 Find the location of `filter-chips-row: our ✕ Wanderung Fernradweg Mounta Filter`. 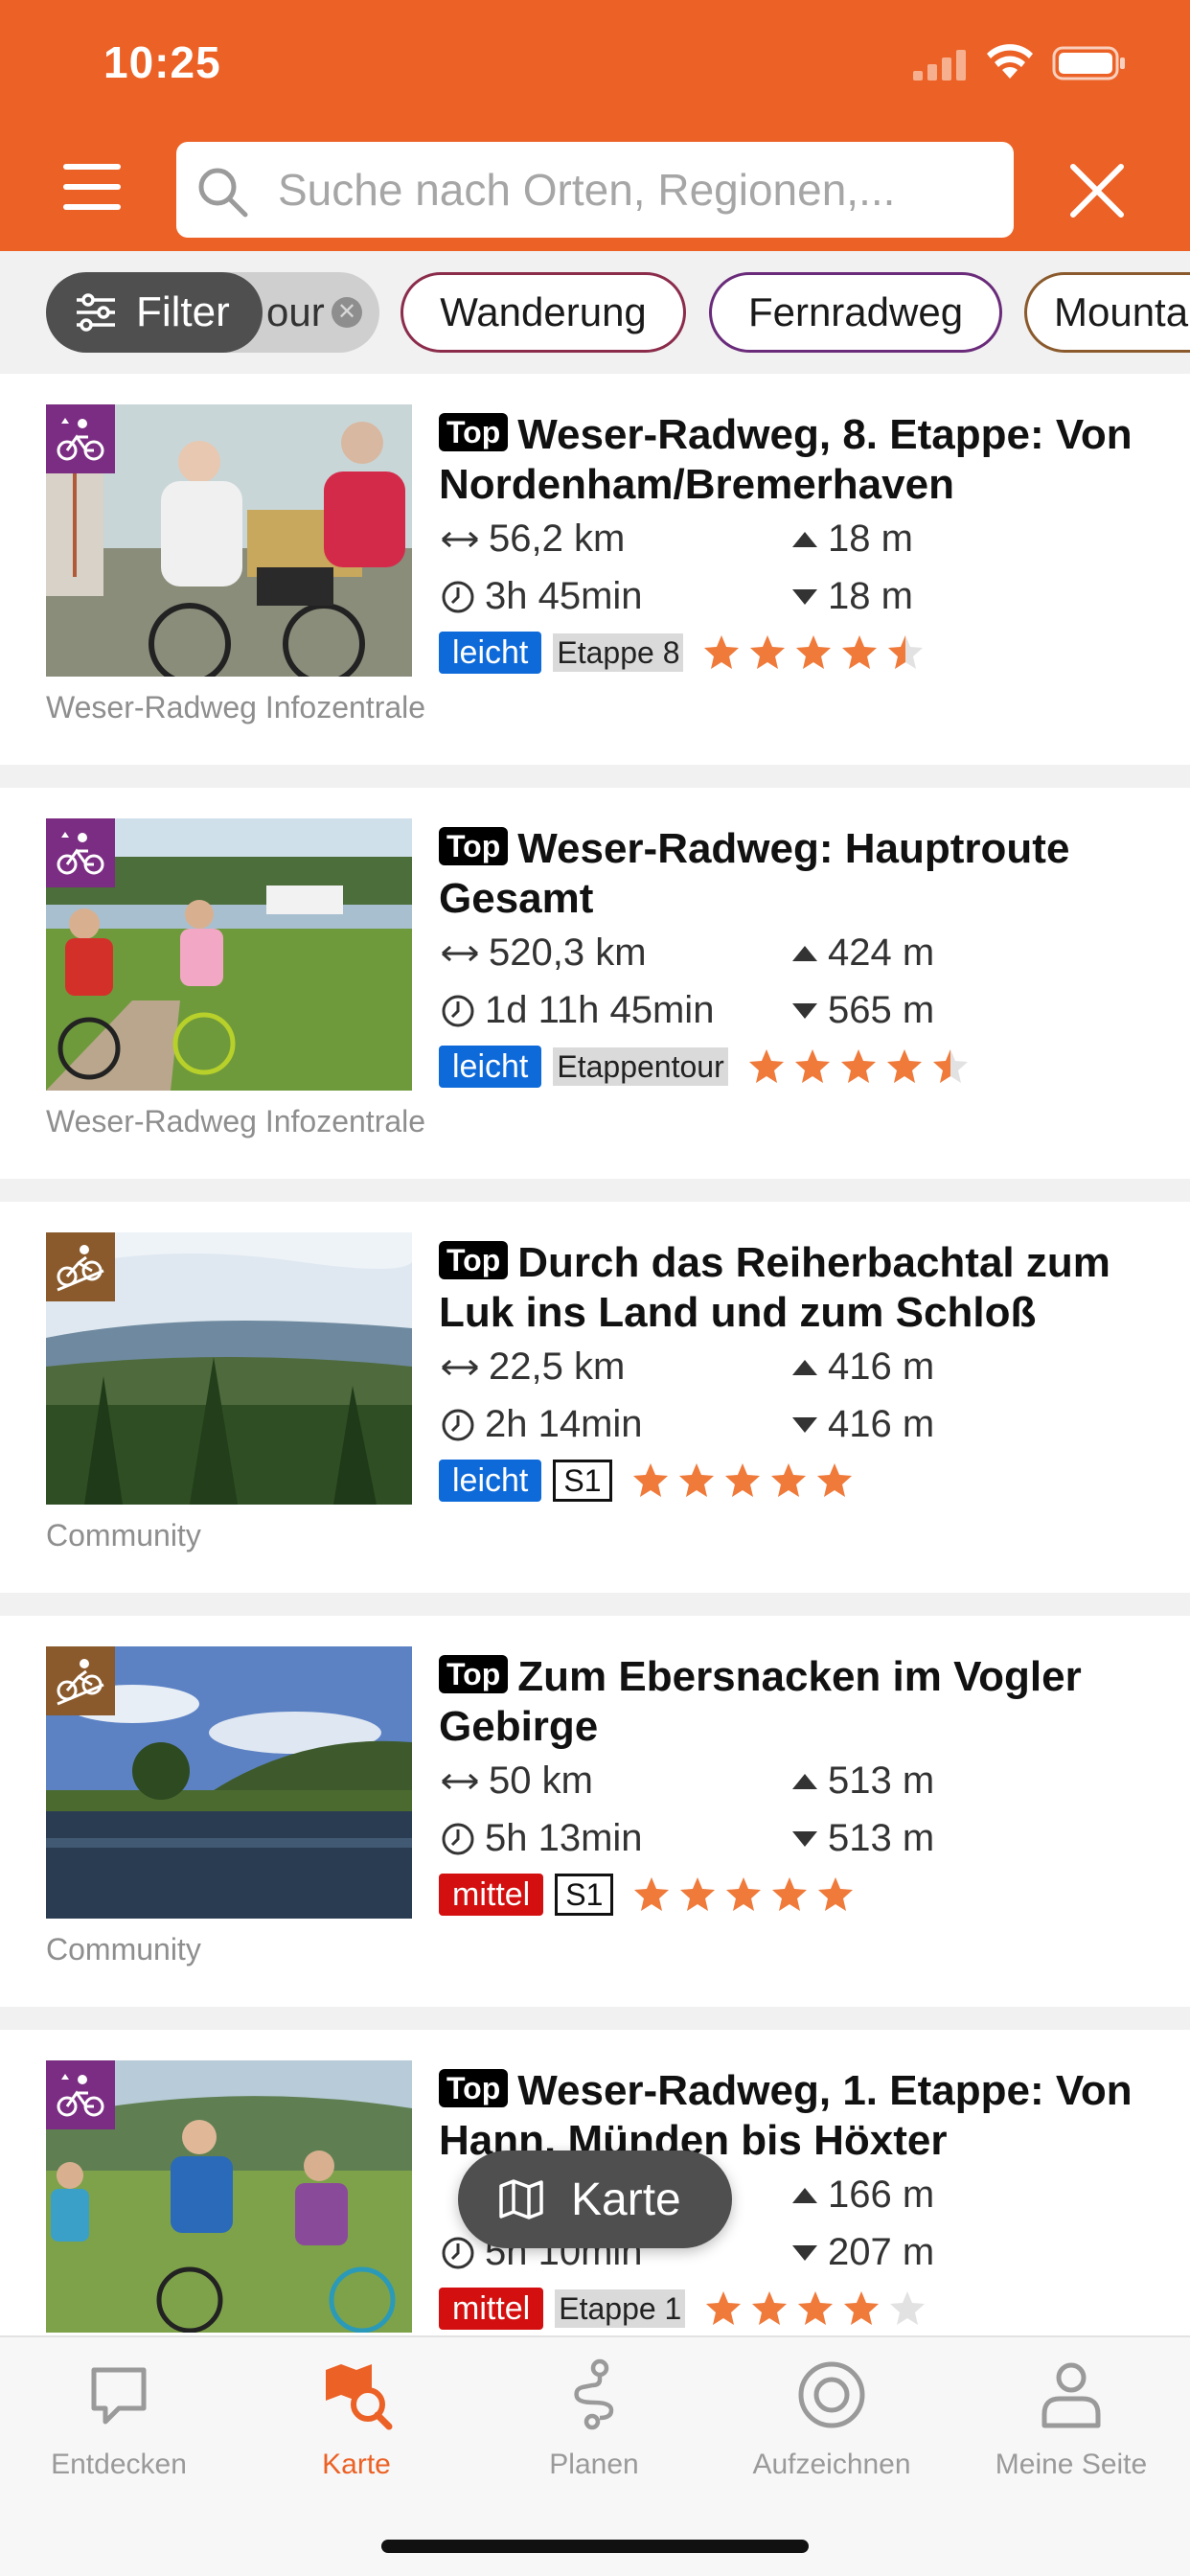

filter-chips-row: our ✕ Wanderung Fernradweg Mounta Filter is located at coordinates (595, 312).